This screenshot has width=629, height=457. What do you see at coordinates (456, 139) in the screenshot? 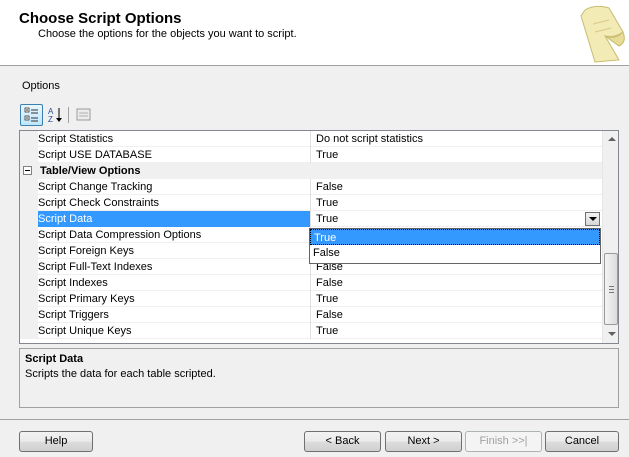
I see `property-value: Do not script statistics` at bounding box center [456, 139].